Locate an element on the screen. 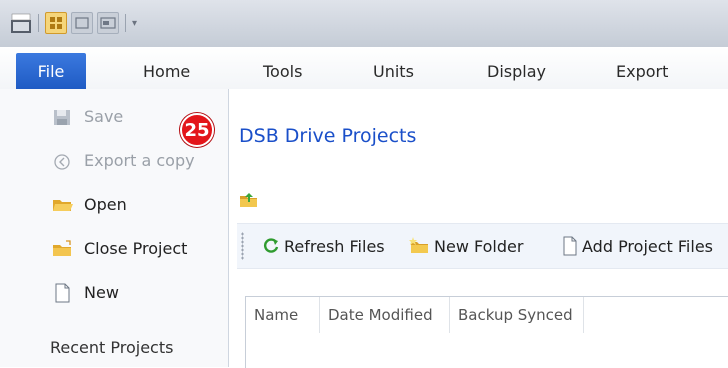 The height and width of the screenshot is (368, 728). up-folder-icon is located at coordinates (250, 200).